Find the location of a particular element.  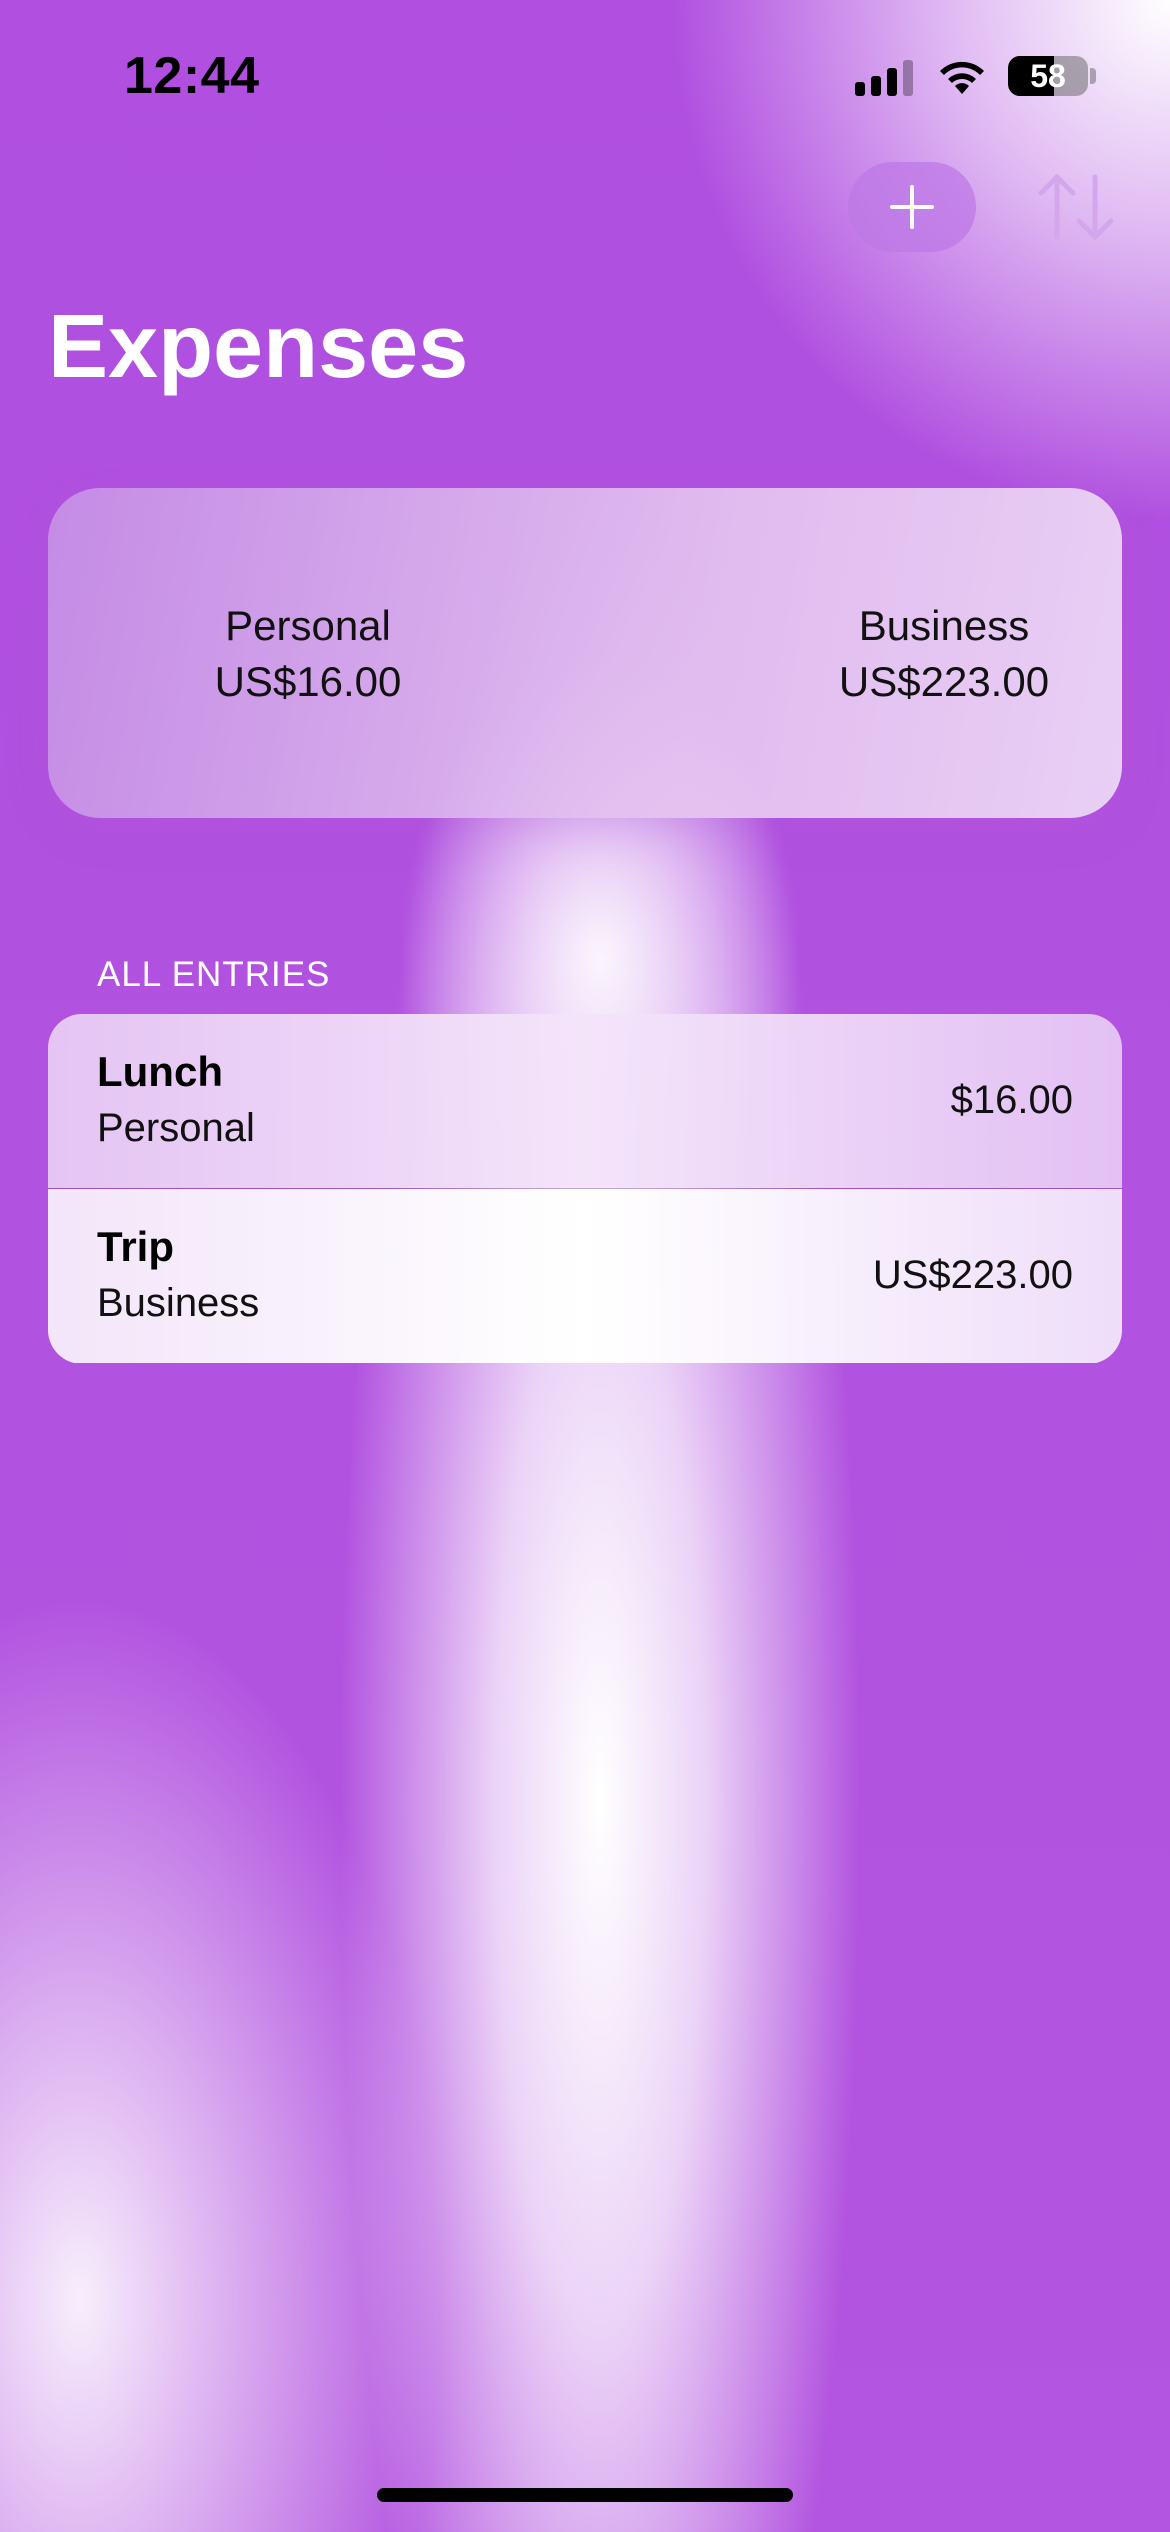

add-expense-button is located at coordinates (912, 207).